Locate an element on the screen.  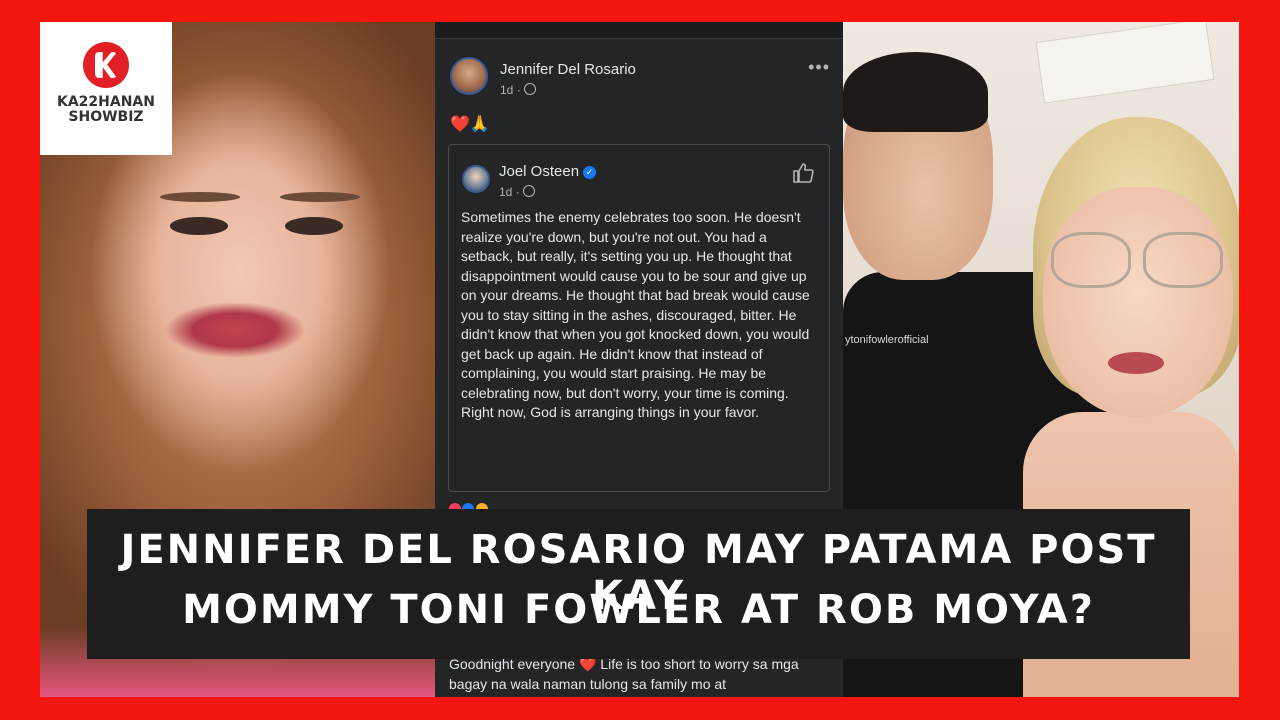
headline-line2: MOMMY TONI FOWLER AT ROB MOYA? is located at coordinates (638, 610).